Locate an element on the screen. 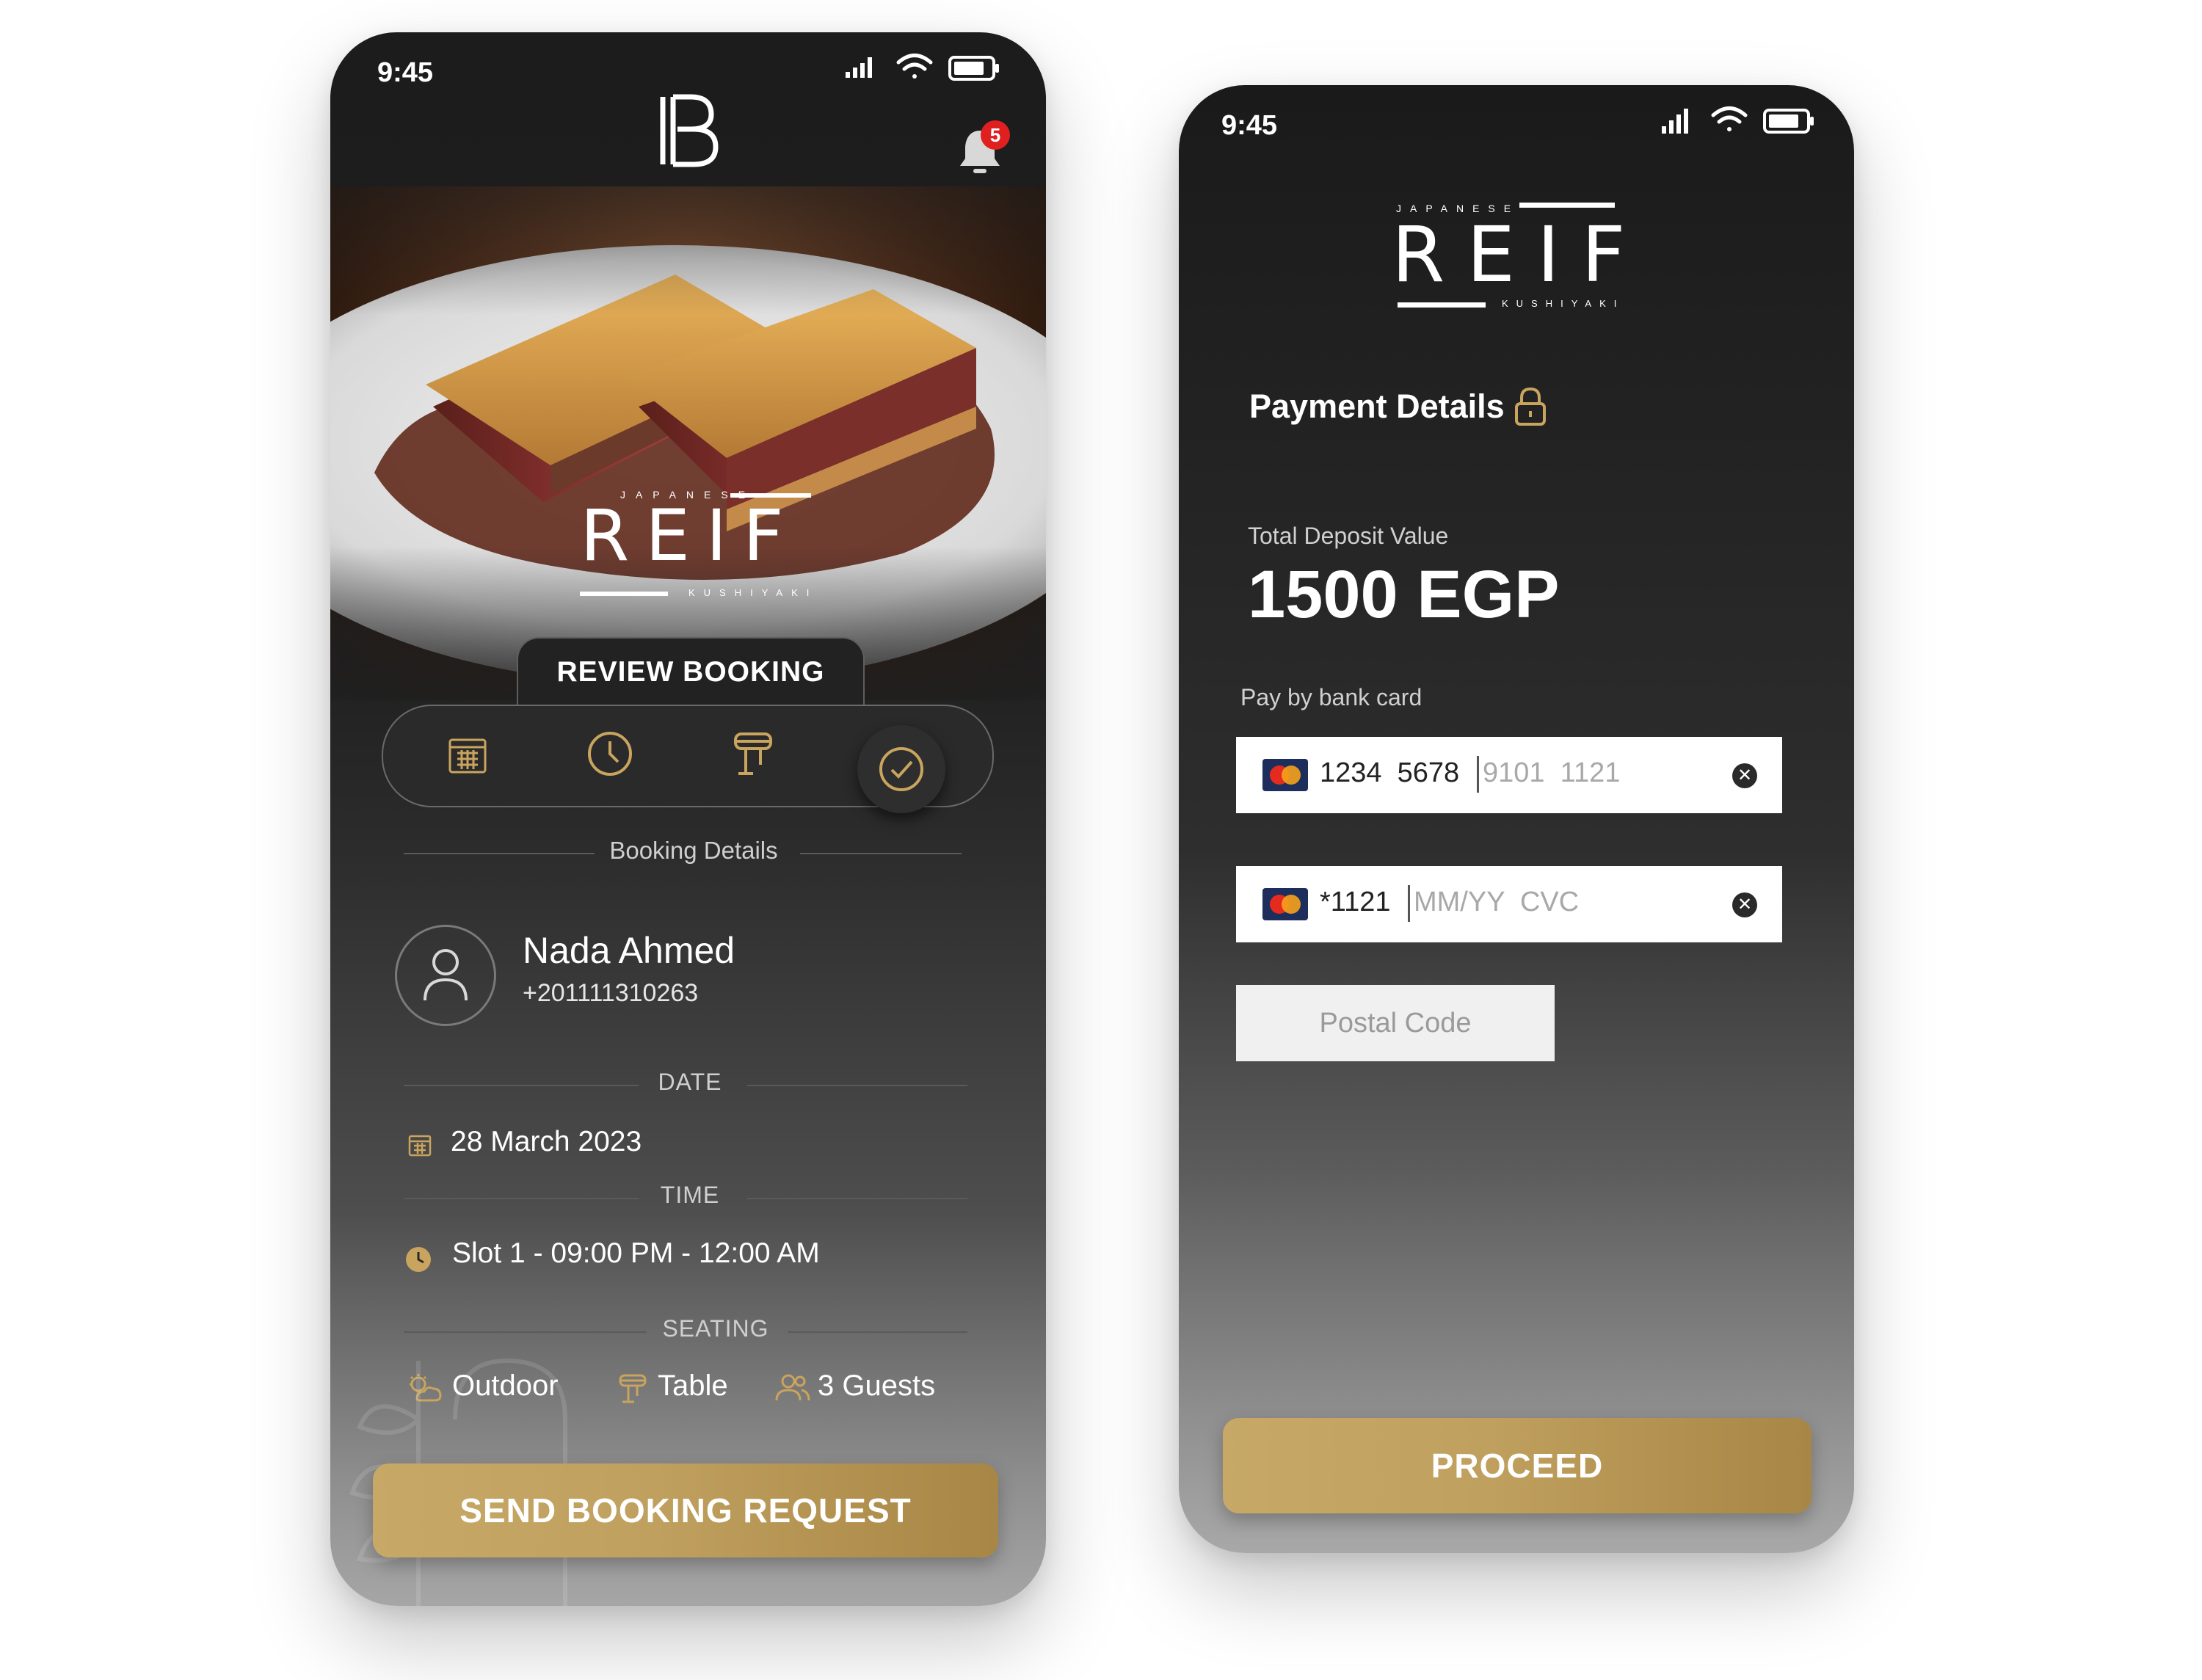 Image resolution: width=2202 pixels, height=1680 pixels. hero-brand-subtitle: KUSHIYAKI is located at coordinates (753, 592).